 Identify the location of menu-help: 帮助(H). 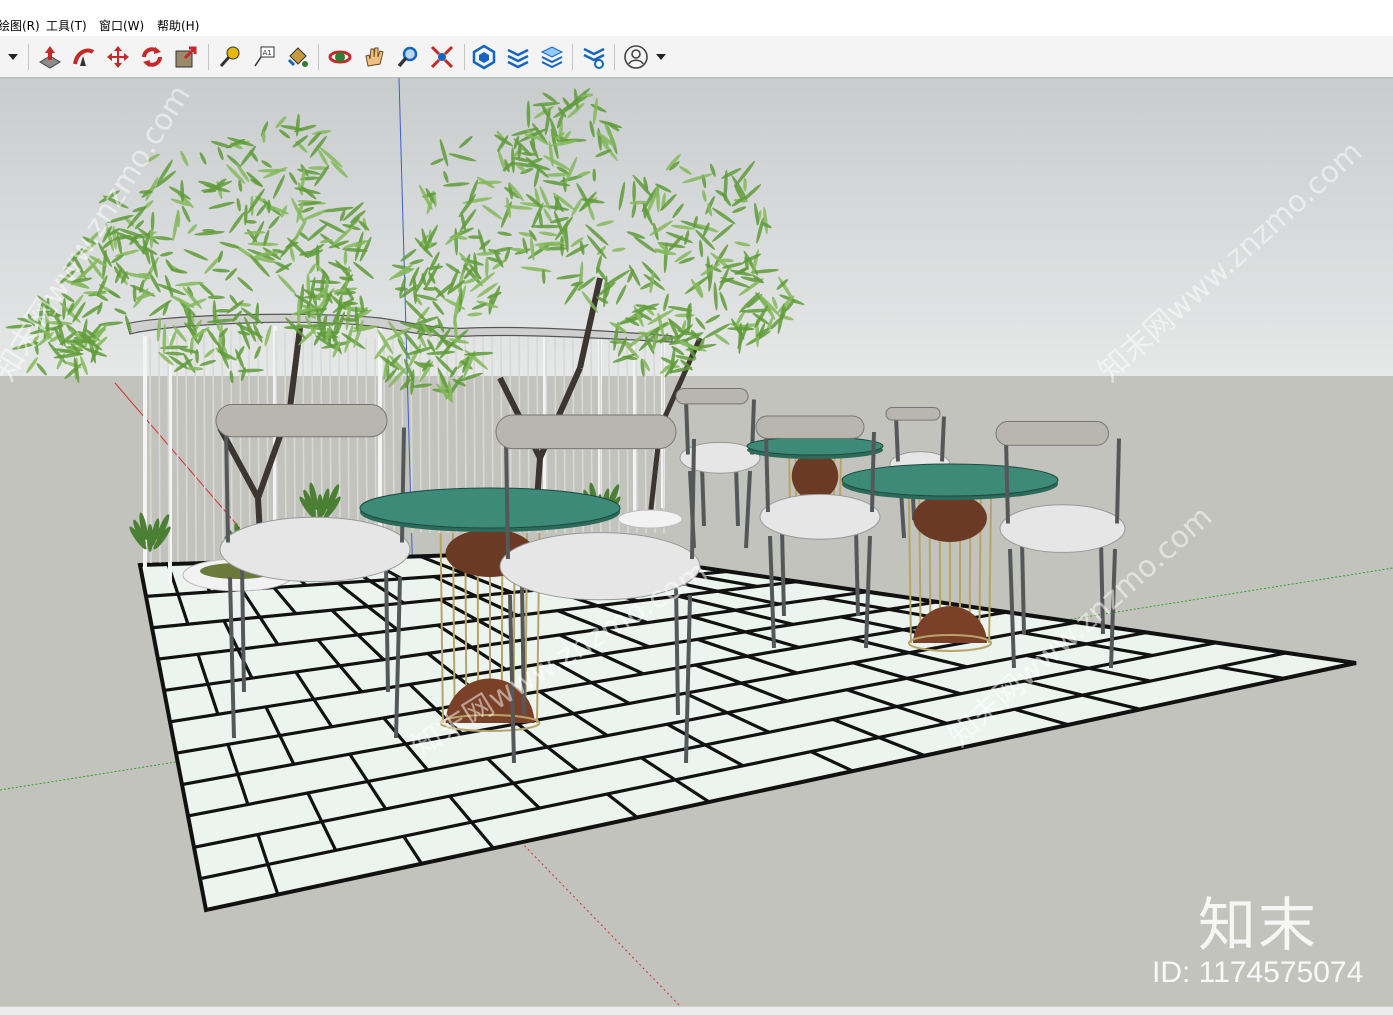
(178, 26).